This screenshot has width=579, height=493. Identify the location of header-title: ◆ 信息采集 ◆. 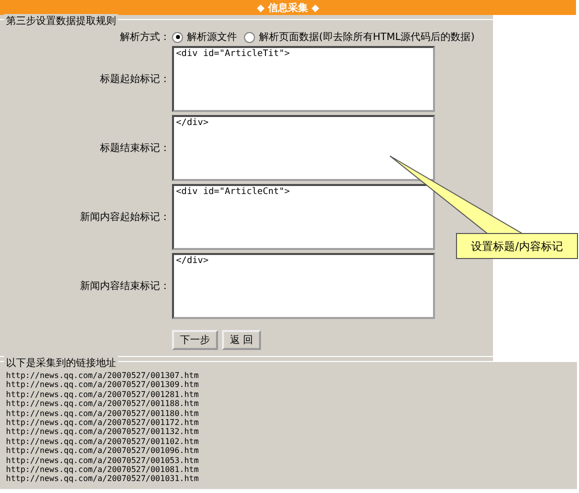
(288, 8).